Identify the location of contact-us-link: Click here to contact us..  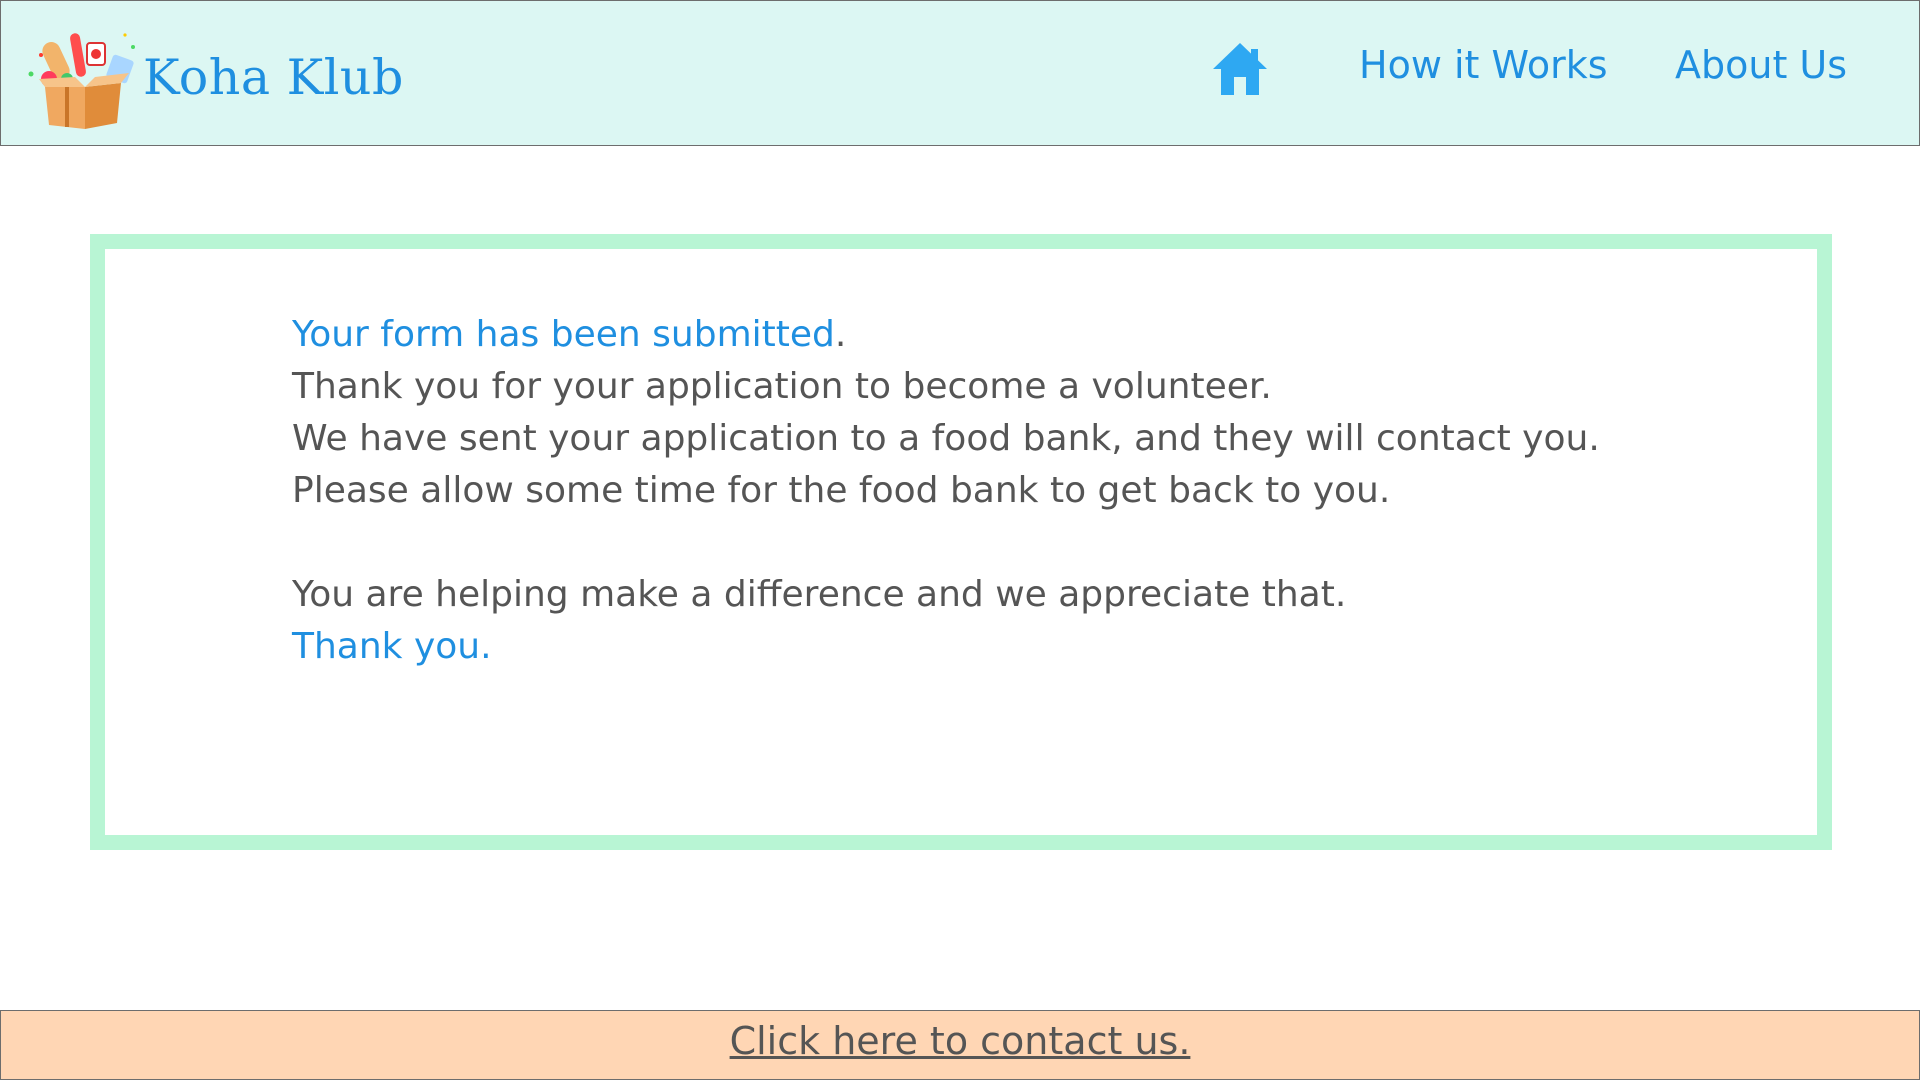
(960, 1041).